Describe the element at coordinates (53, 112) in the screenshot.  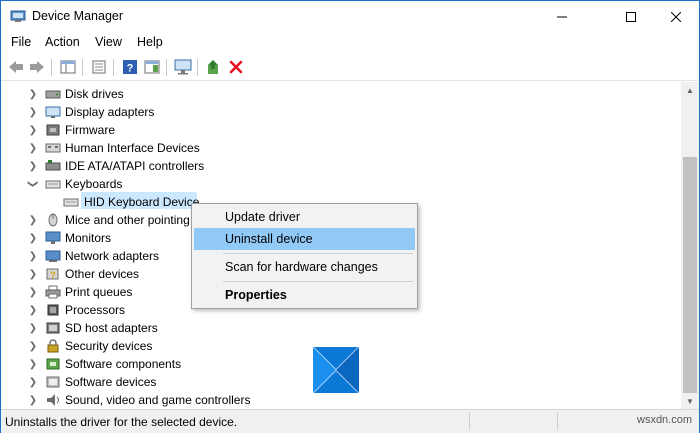
I see `display-adapter-icon` at that location.